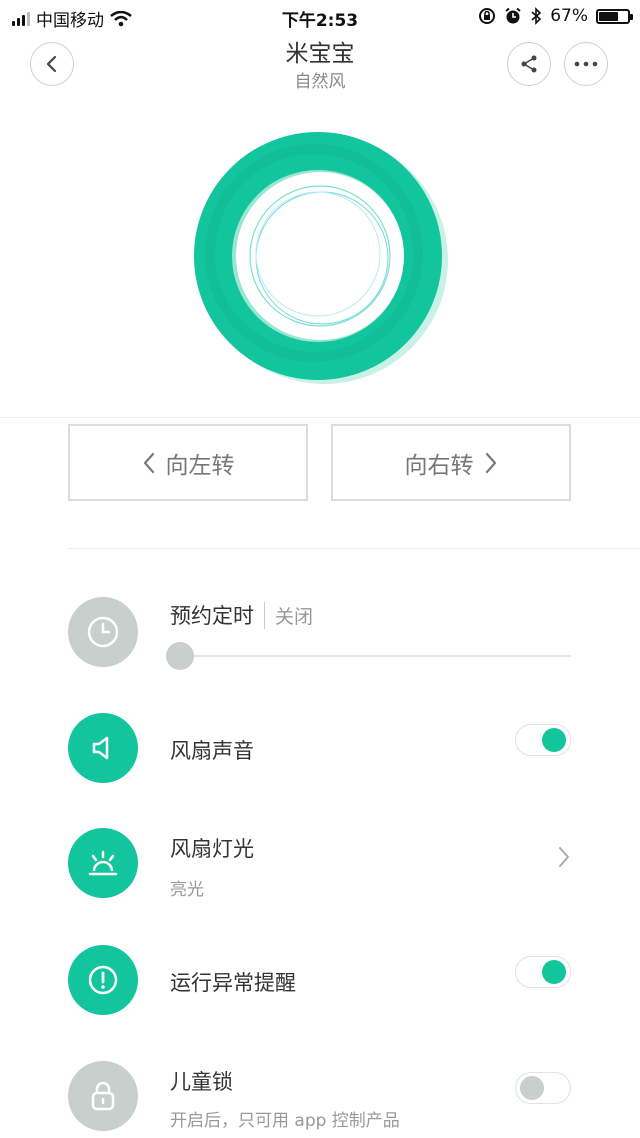 This screenshot has width=640, height=1138. I want to click on child-lock-subtitle: 开启后，只可用 app 控制产品, so click(285, 1121).